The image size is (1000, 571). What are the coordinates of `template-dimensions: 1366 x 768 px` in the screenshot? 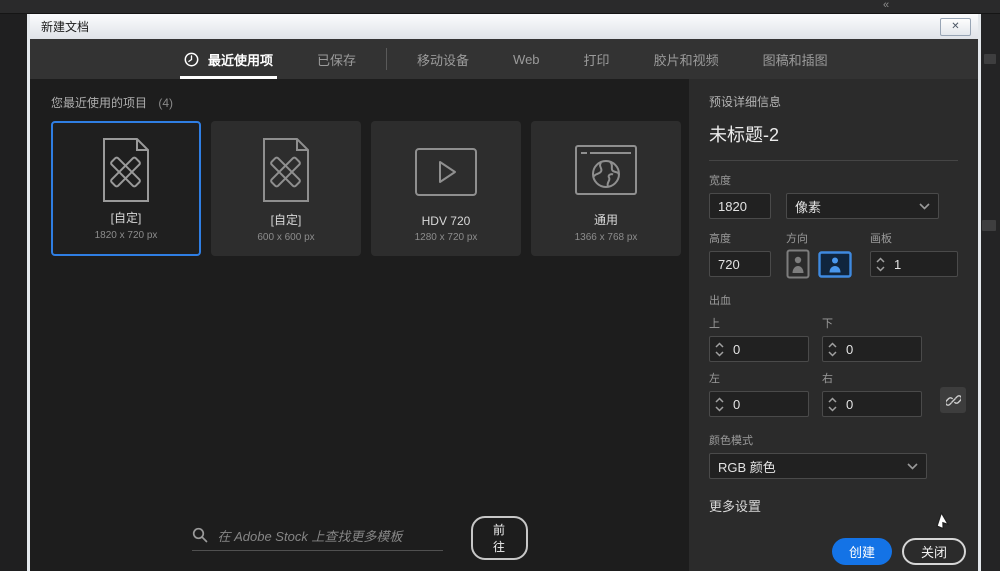 It's located at (606, 237).